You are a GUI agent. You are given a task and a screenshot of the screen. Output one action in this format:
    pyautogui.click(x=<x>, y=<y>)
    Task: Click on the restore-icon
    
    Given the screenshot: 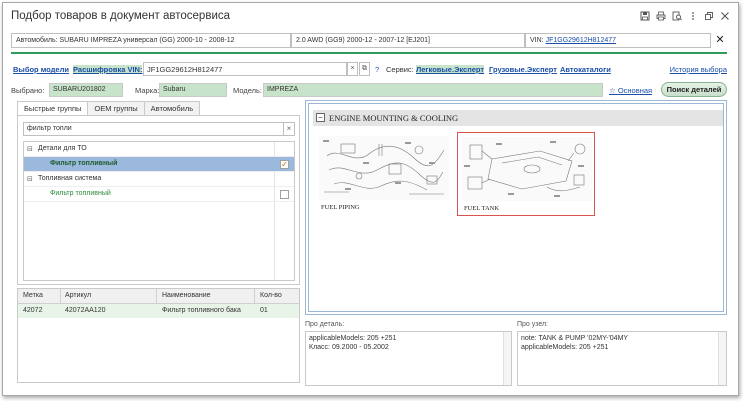 What is the action you would take?
    pyautogui.click(x=708, y=15)
    